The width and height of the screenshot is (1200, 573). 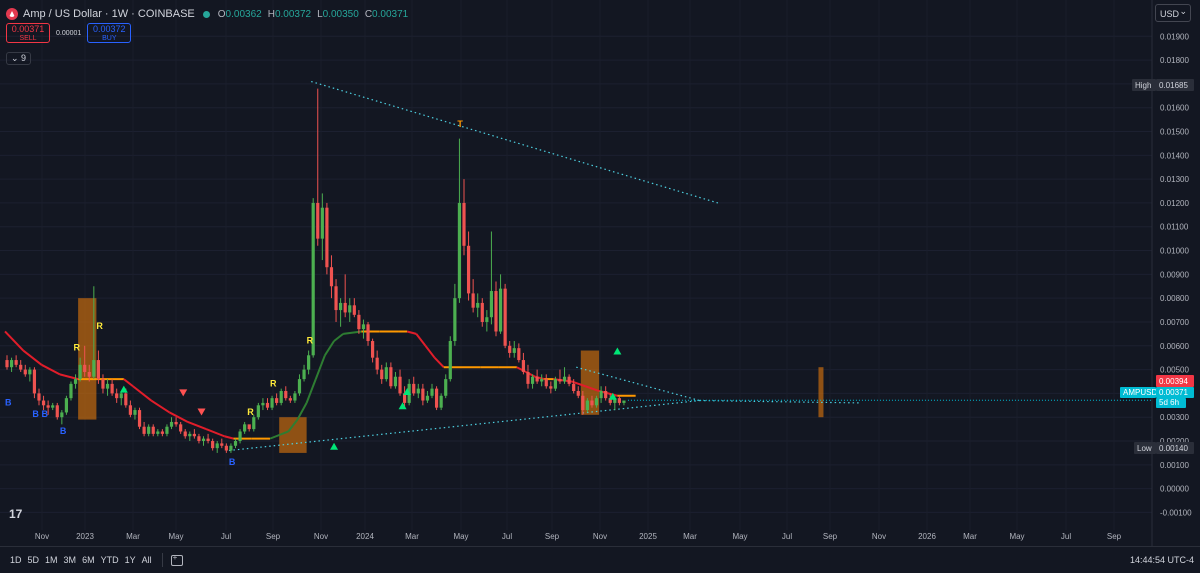 I want to click on y-tick-label: 0.00100, so click(x=1174, y=465).